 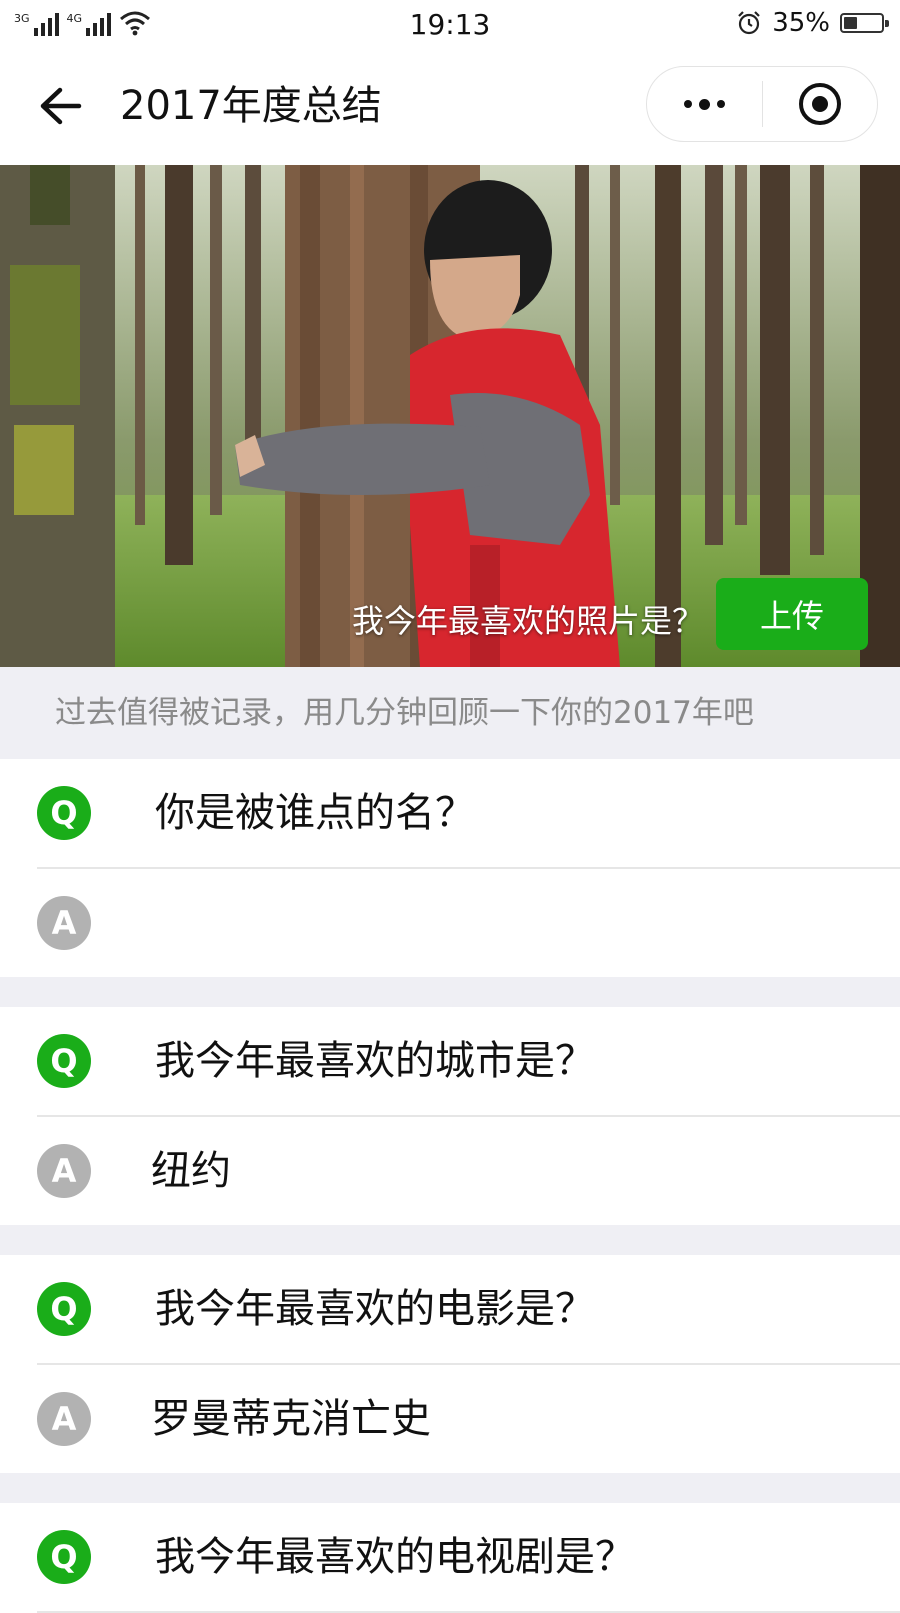 What do you see at coordinates (850, 23) in the screenshot?
I see `battery-fill` at bounding box center [850, 23].